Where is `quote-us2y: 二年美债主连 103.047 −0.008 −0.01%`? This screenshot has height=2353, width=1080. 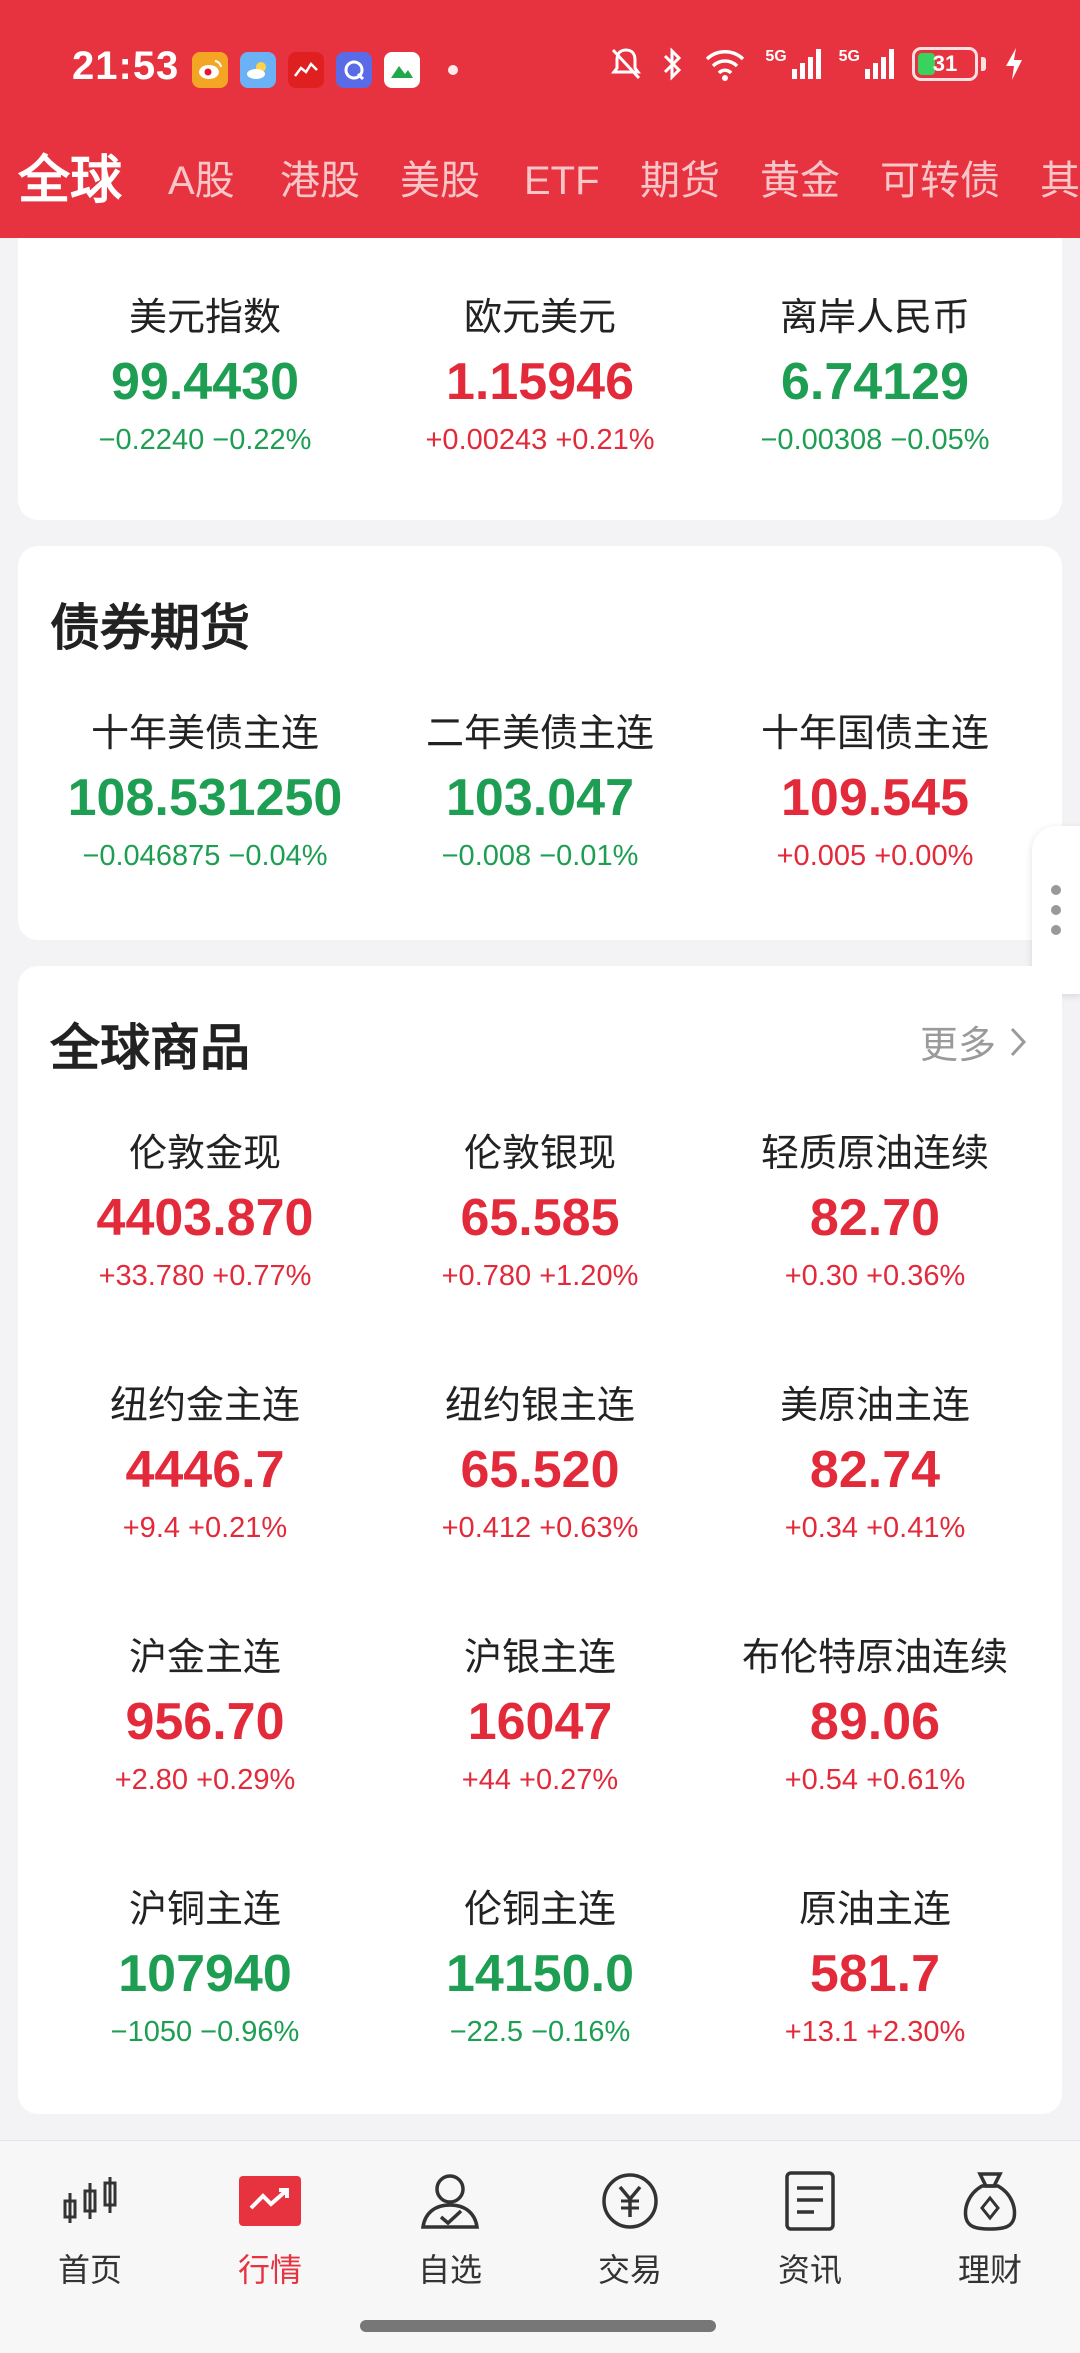
quote-us2y: 二年美债主连 103.047 −0.008 −0.01% is located at coordinates (540, 793).